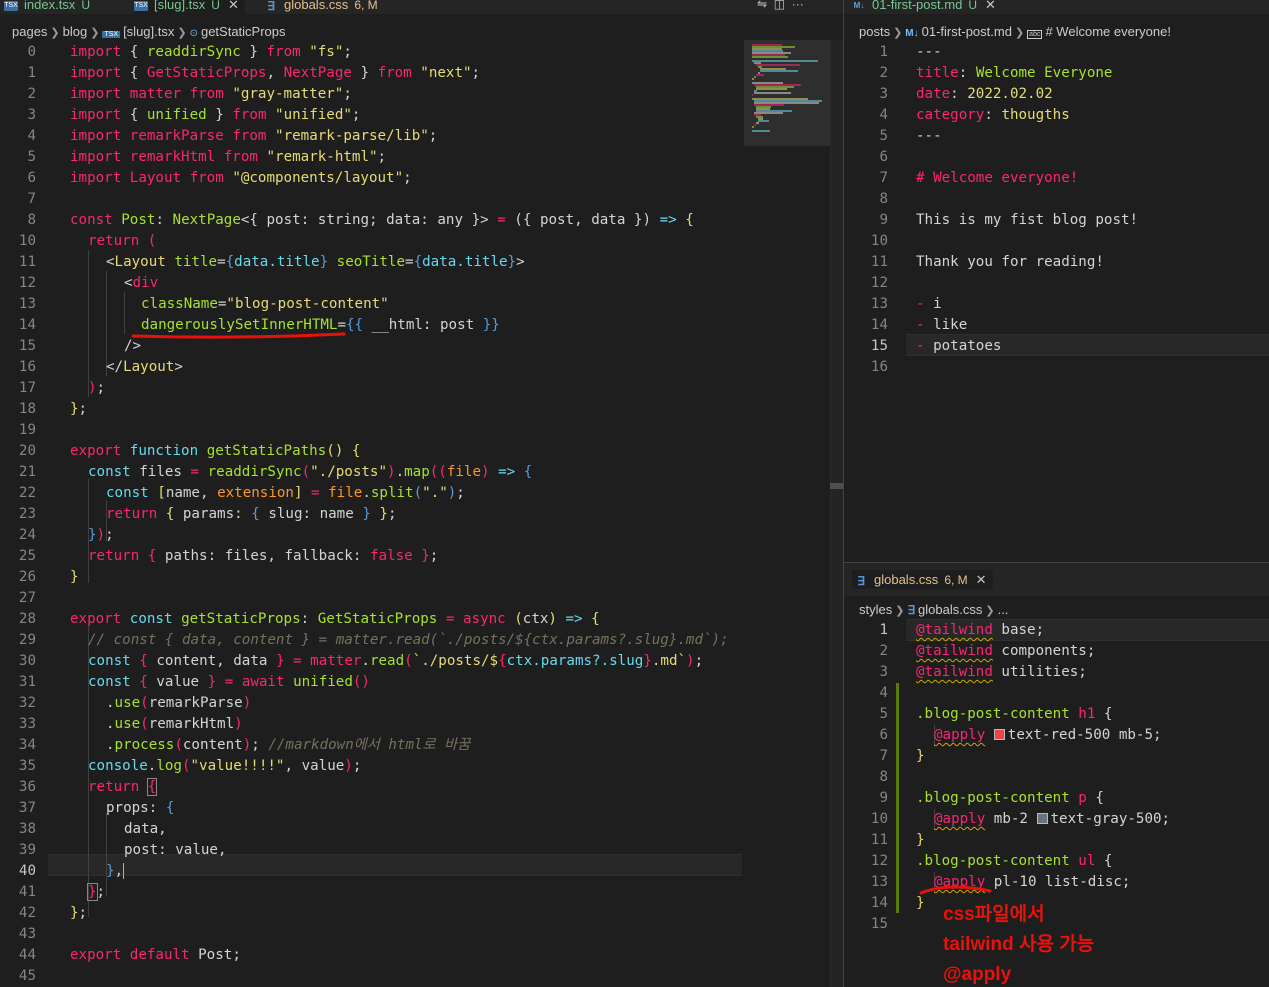  What do you see at coordinates (27, 388) in the screenshot?
I see `line-number: 17` at bounding box center [27, 388].